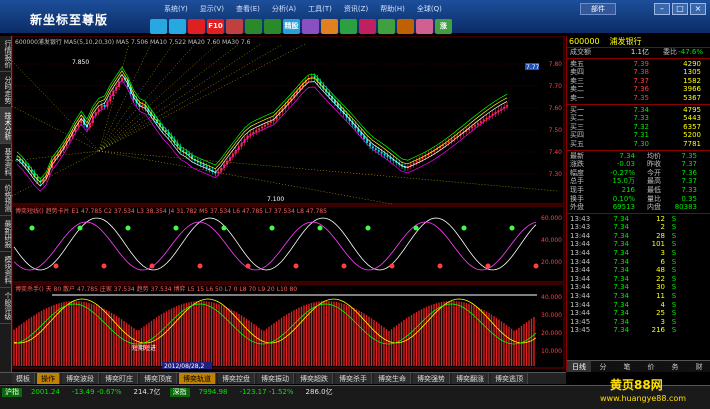 The width and height of the screenshot is (710, 409). Describe the element at coordinates (236, 378) in the screenshot. I see `indicator-tab-6: 博奕控盘` at that location.